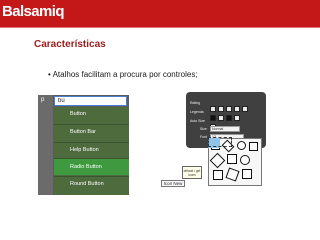 This screenshot has width=320, height=240. What do you see at coordinates (192, 172) in the screenshot?
I see `sticky-note: default / get icons` at bounding box center [192, 172].